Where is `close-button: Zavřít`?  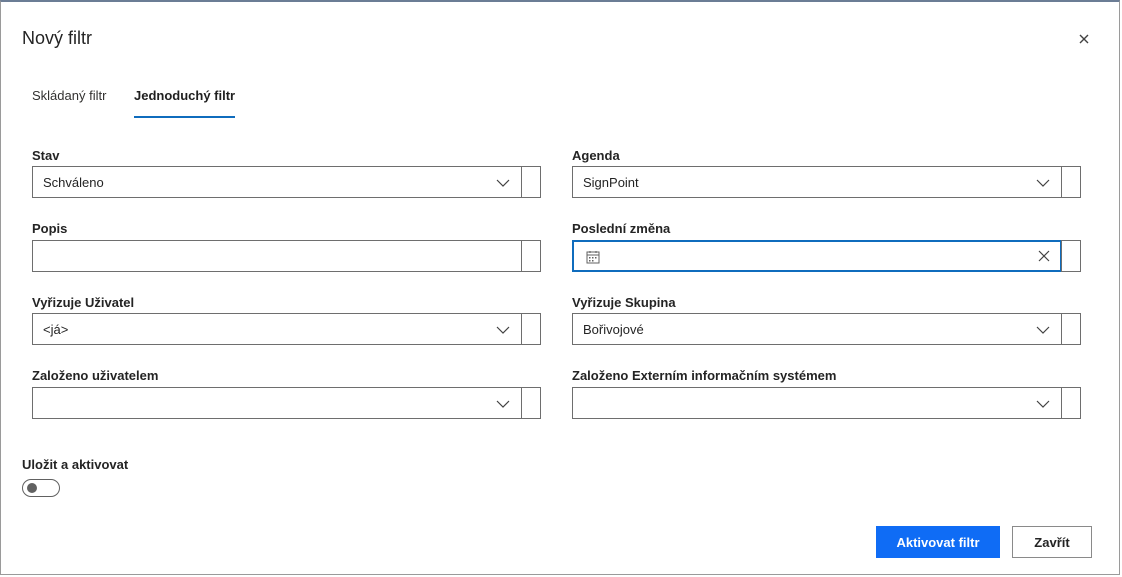 close-button: Zavřít is located at coordinates (1052, 542).